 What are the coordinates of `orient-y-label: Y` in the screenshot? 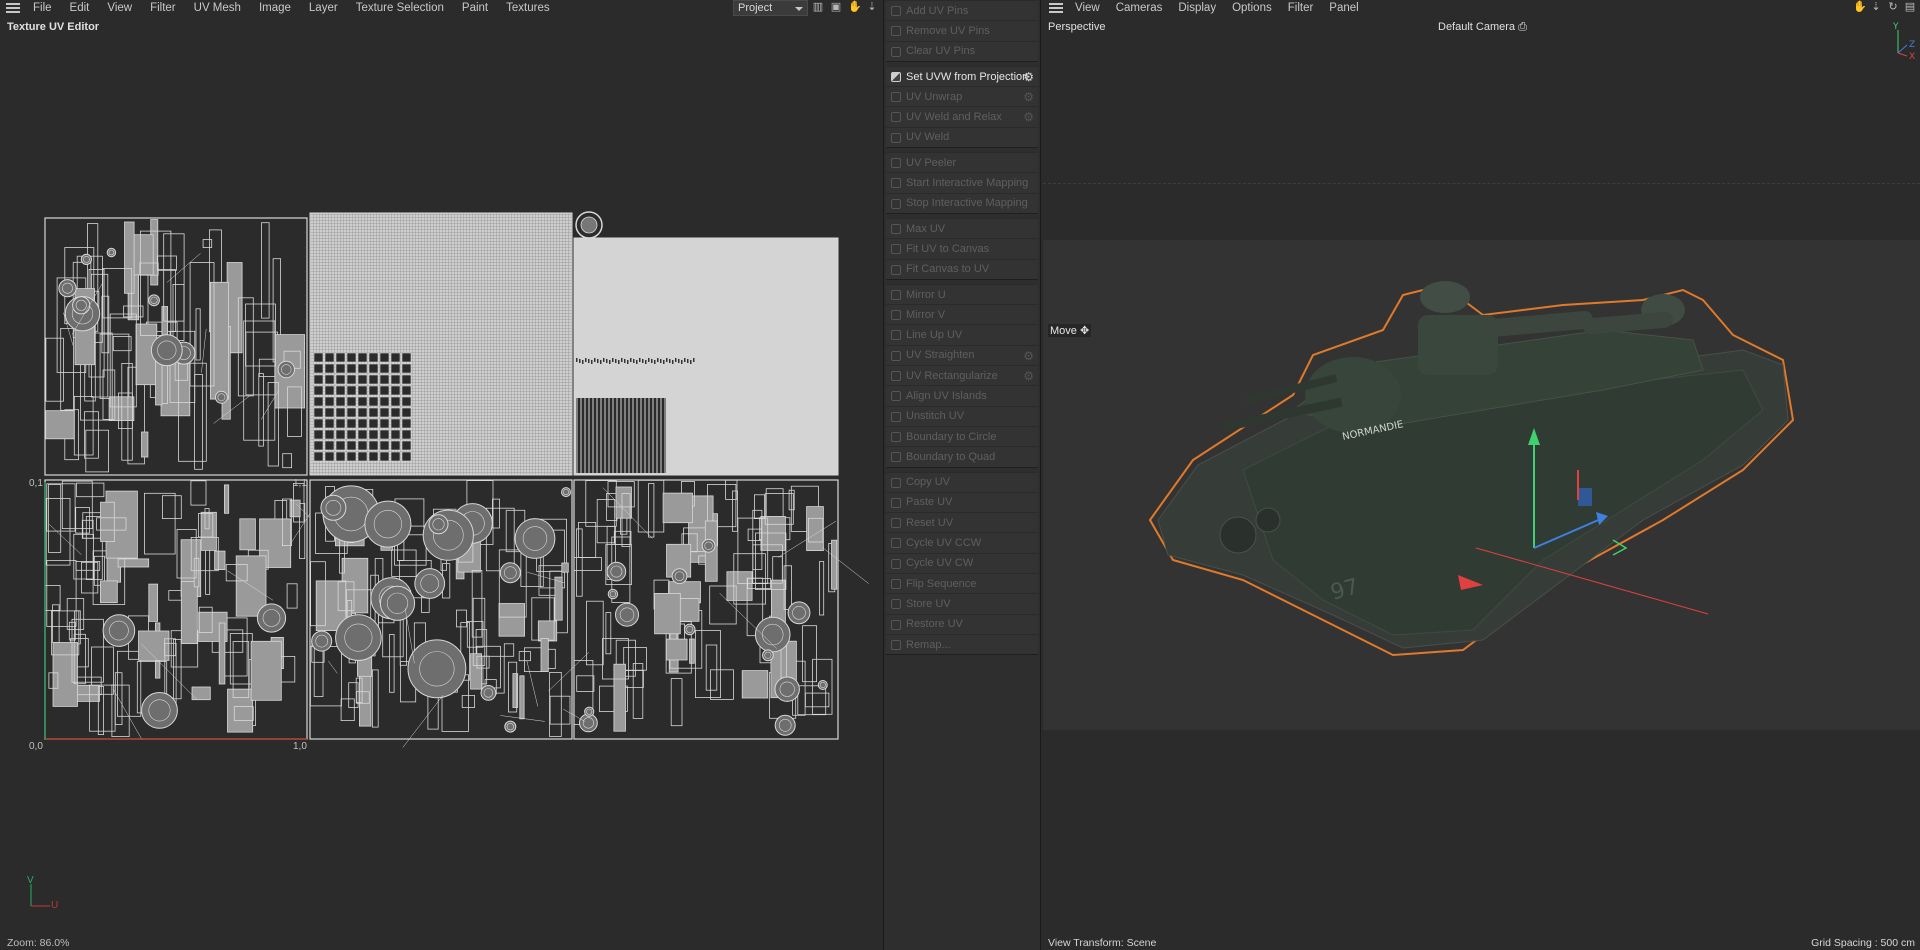 It's located at (1895, 27).